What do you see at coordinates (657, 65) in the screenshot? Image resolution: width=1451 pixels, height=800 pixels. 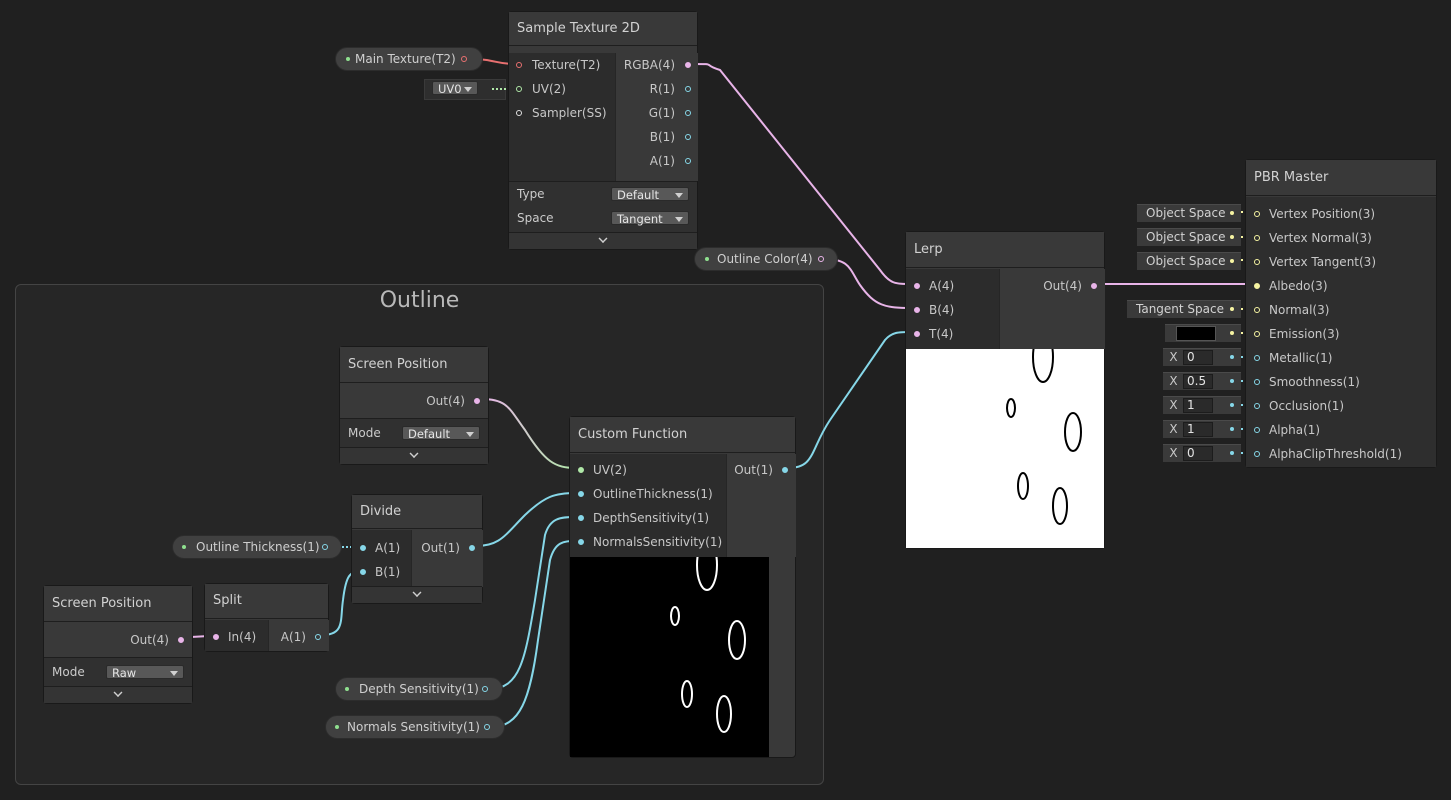 I see `output-port-rgba: RGBA(4)` at bounding box center [657, 65].